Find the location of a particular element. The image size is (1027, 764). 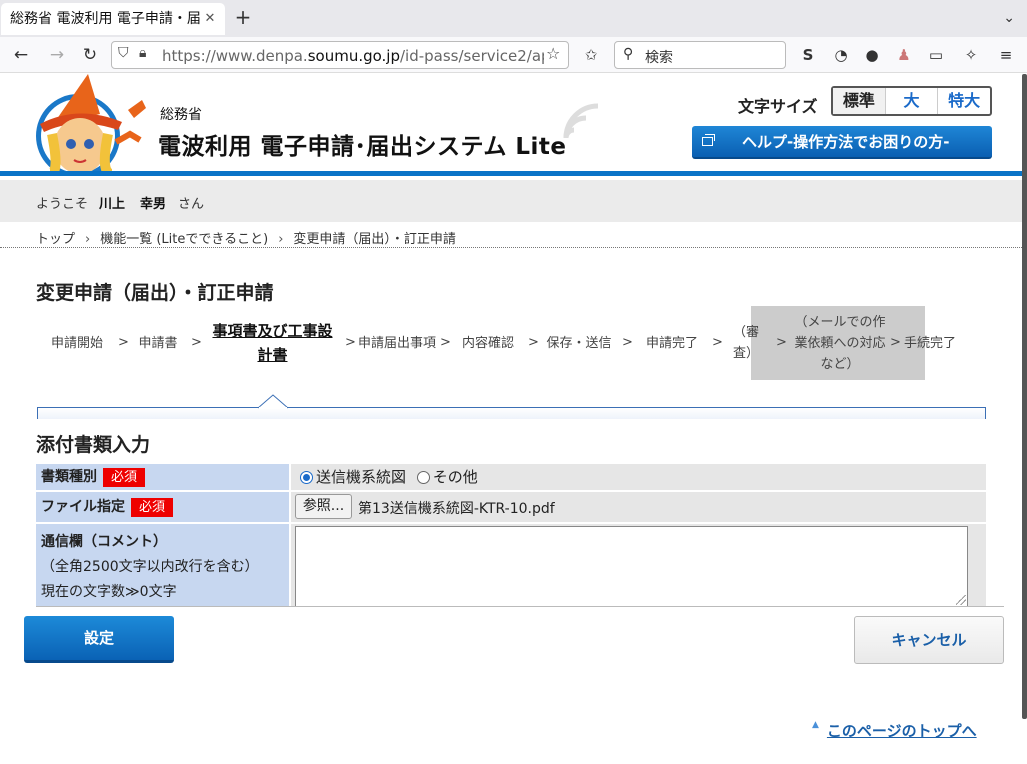

breadcrumb: トップ › 機能一覧 (Liteでできること) › 変更申請（届出）・訂正申請 is located at coordinates (246, 237).